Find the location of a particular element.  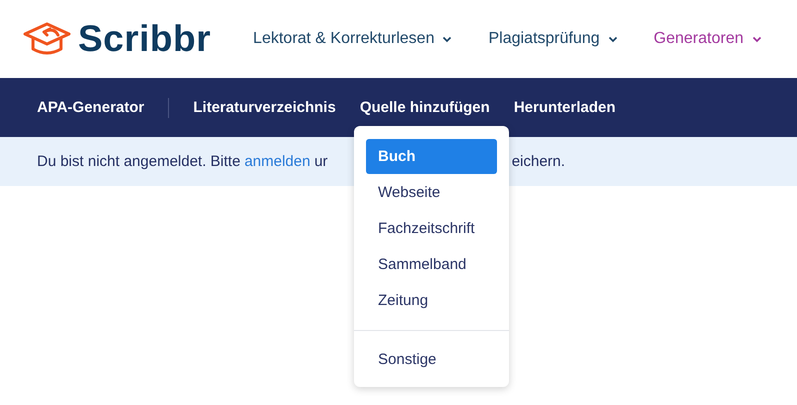

notice-text: Du bist nicht angemeldet. Bitte is located at coordinates (138, 161).